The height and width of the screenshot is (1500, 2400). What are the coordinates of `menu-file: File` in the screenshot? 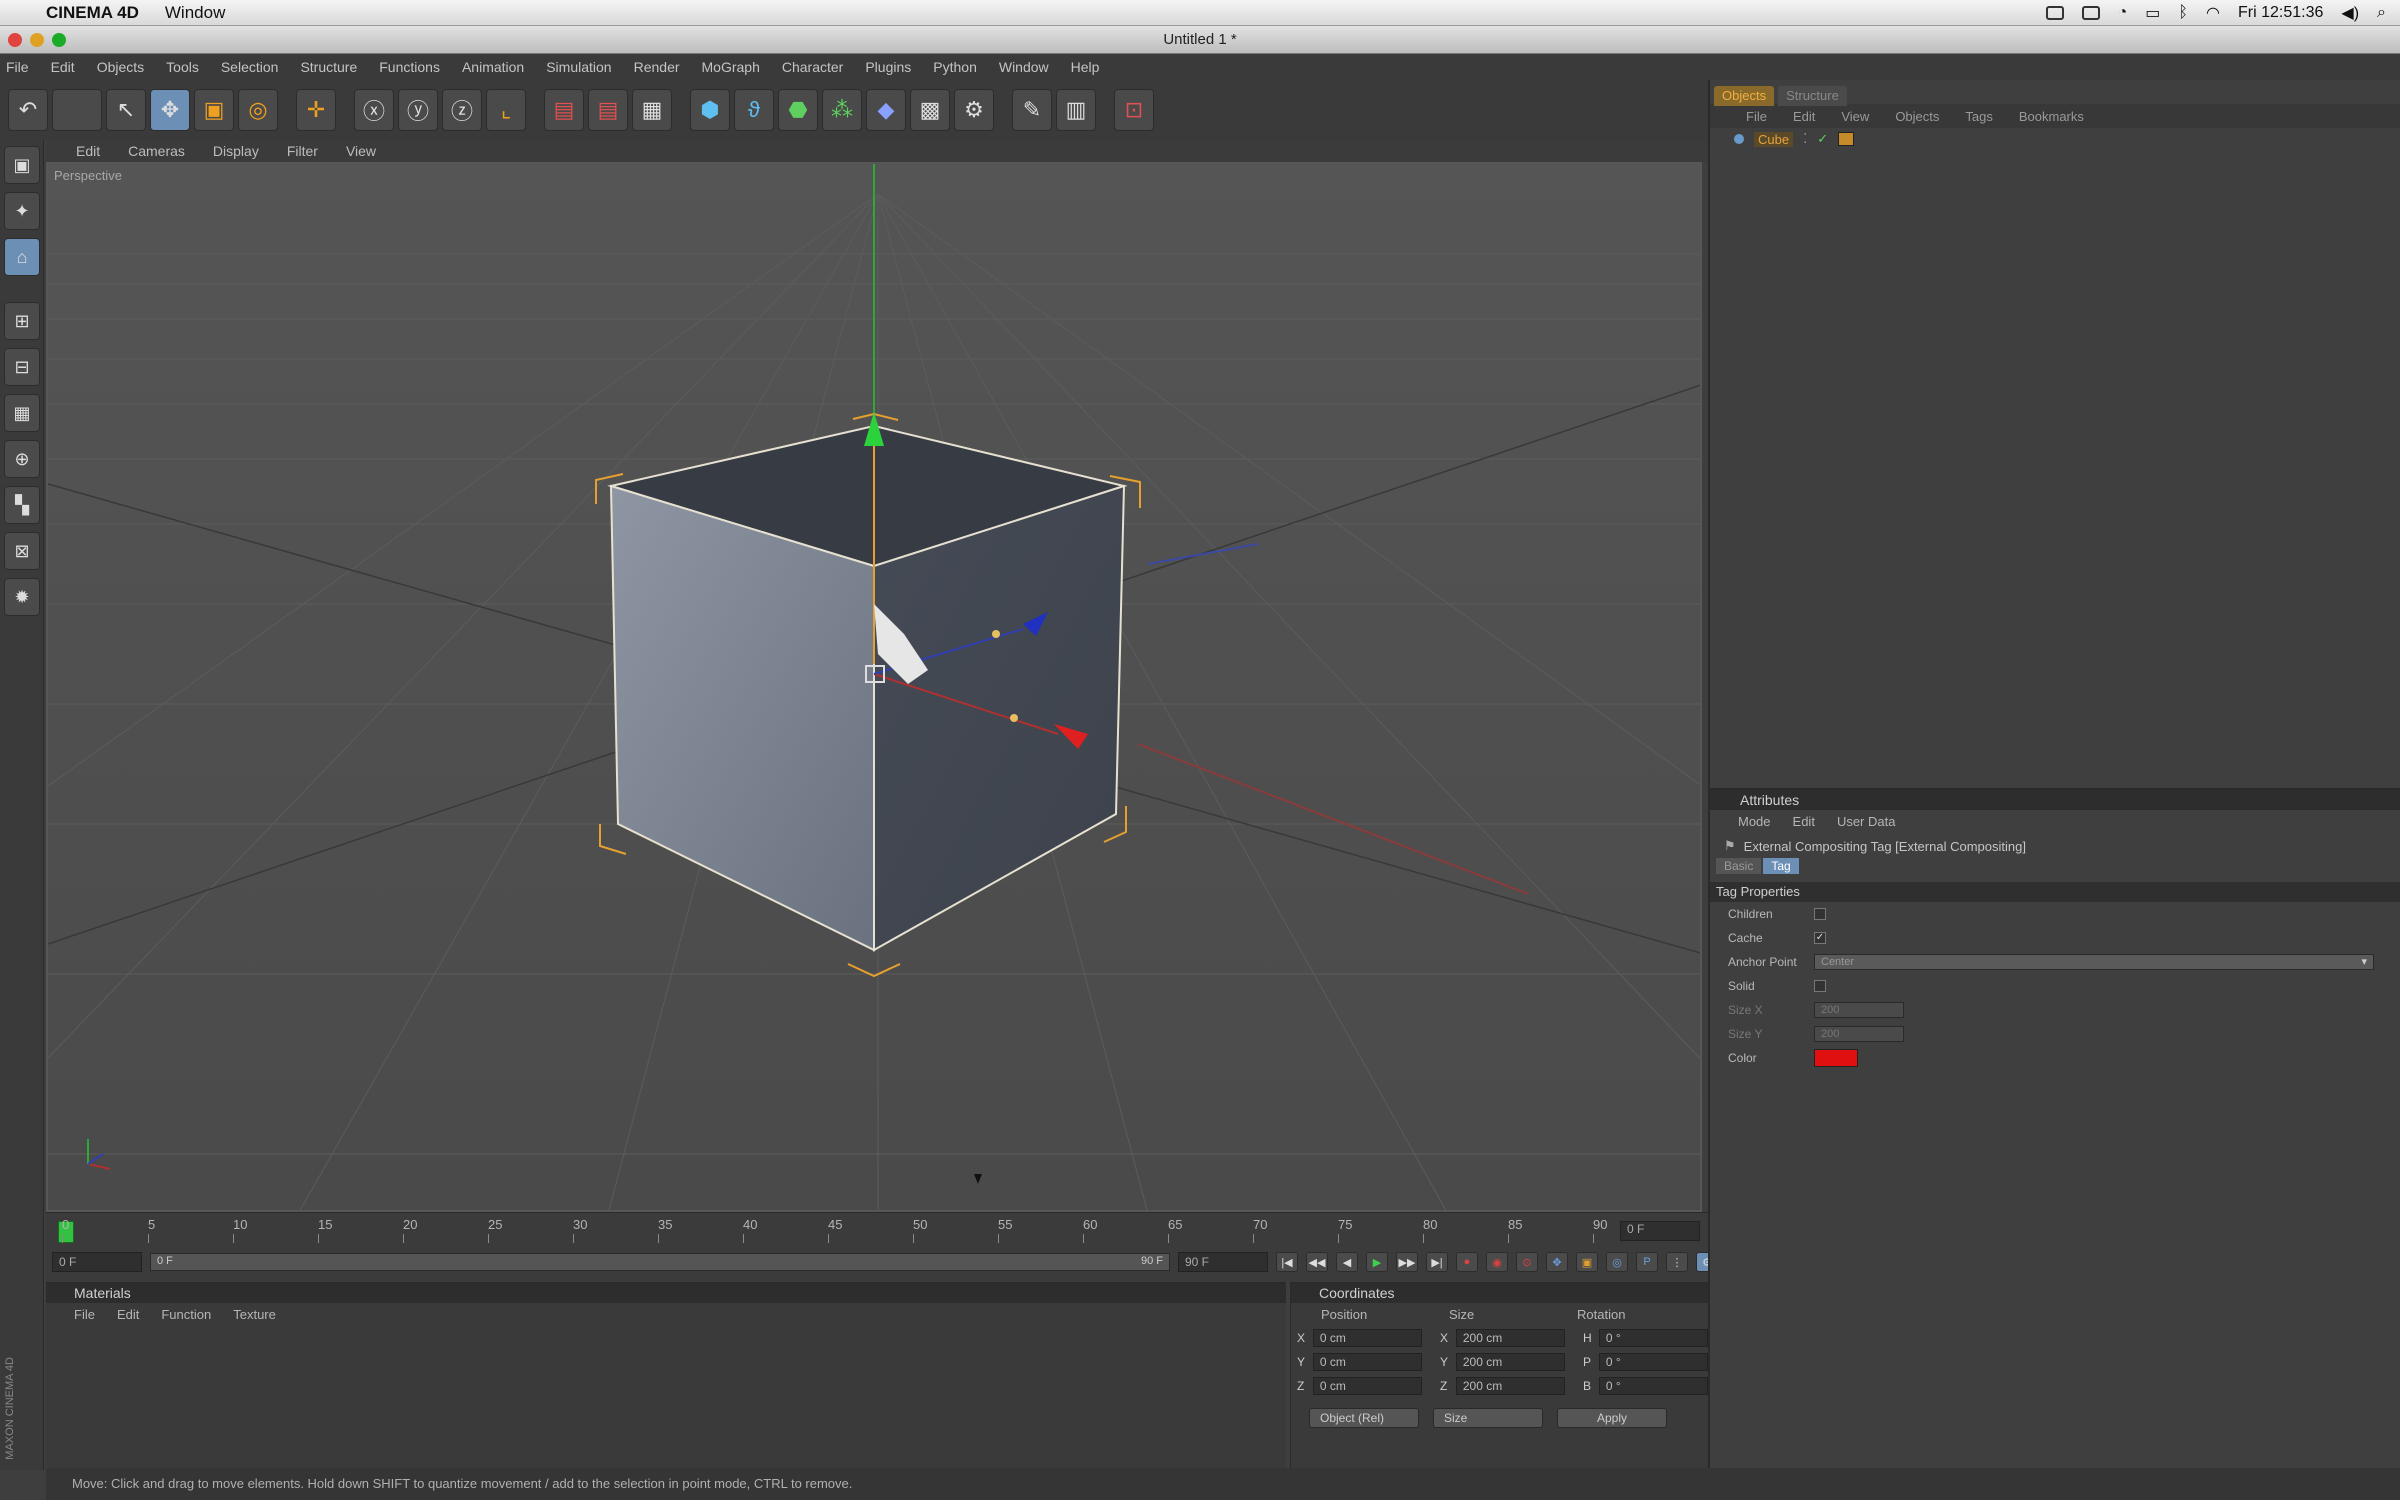 It's located at (17, 67).